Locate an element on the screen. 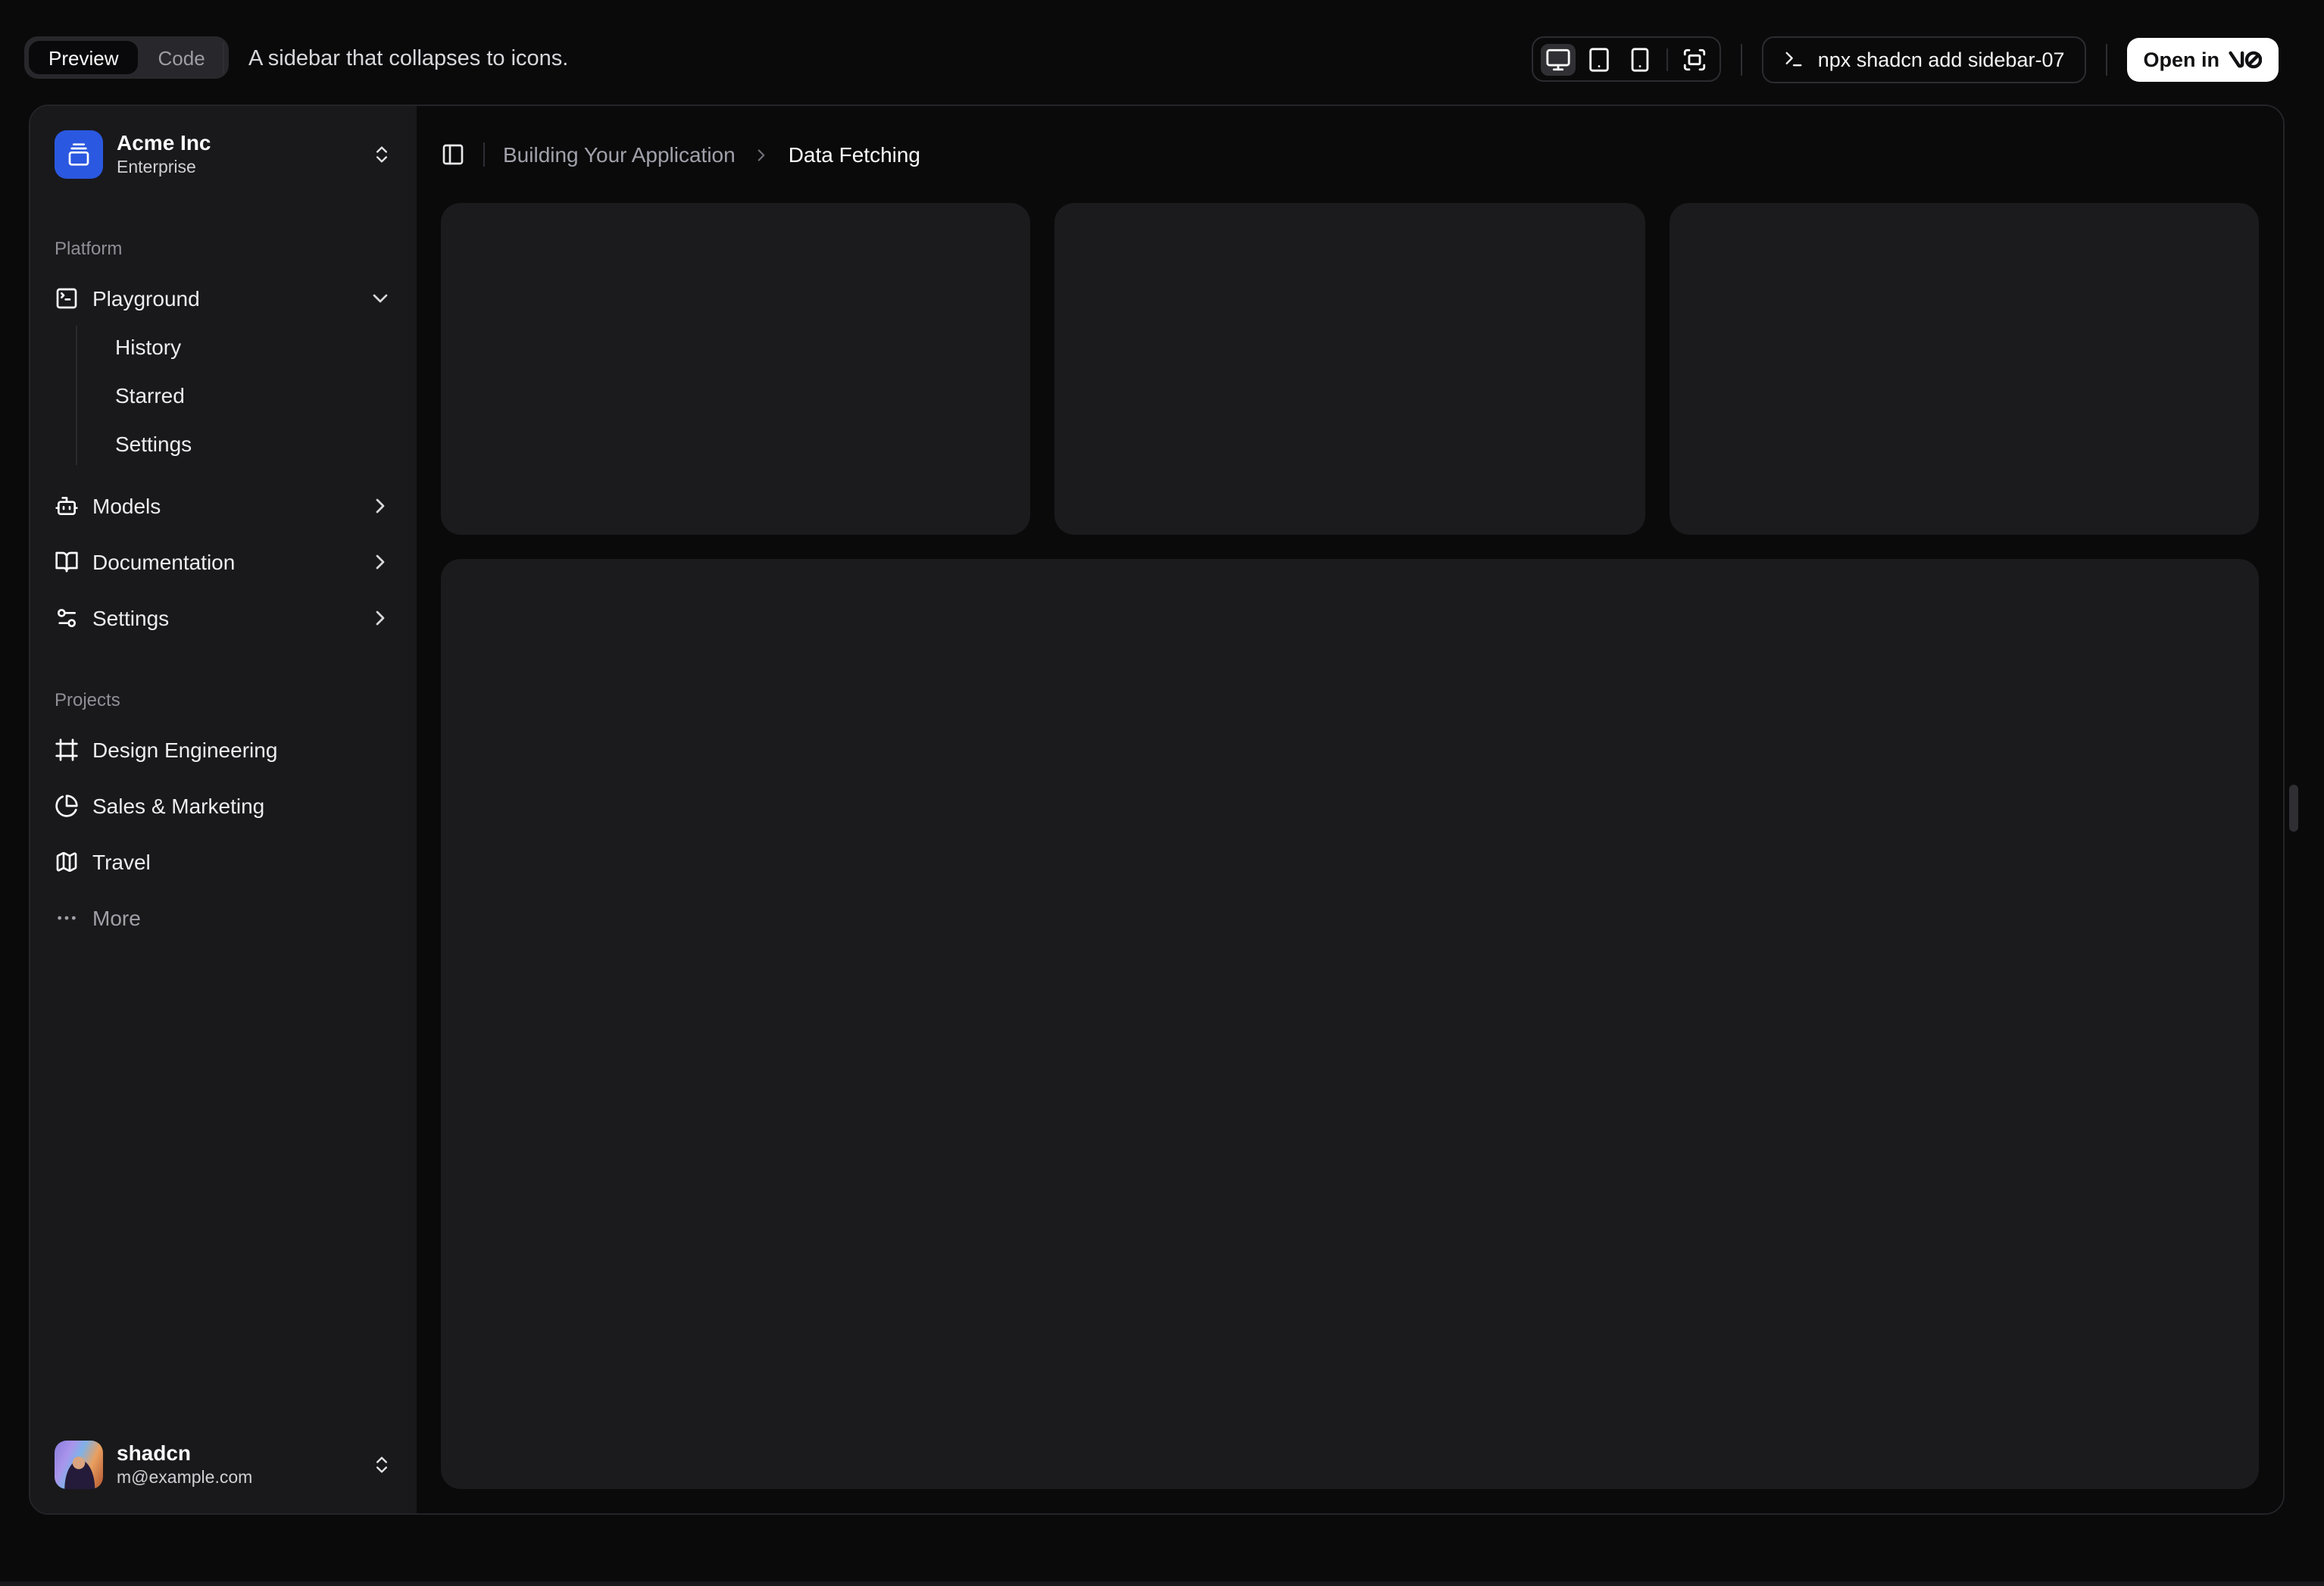  frame-icon is located at coordinates (67, 749).